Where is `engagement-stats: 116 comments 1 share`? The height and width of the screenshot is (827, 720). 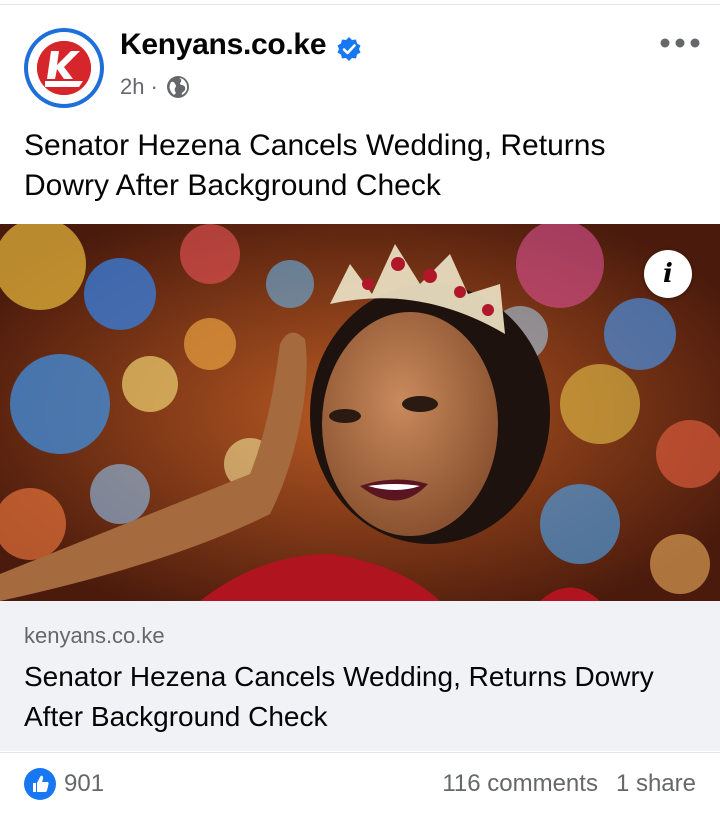
engagement-stats: 116 comments 1 share is located at coordinates (569, 784).